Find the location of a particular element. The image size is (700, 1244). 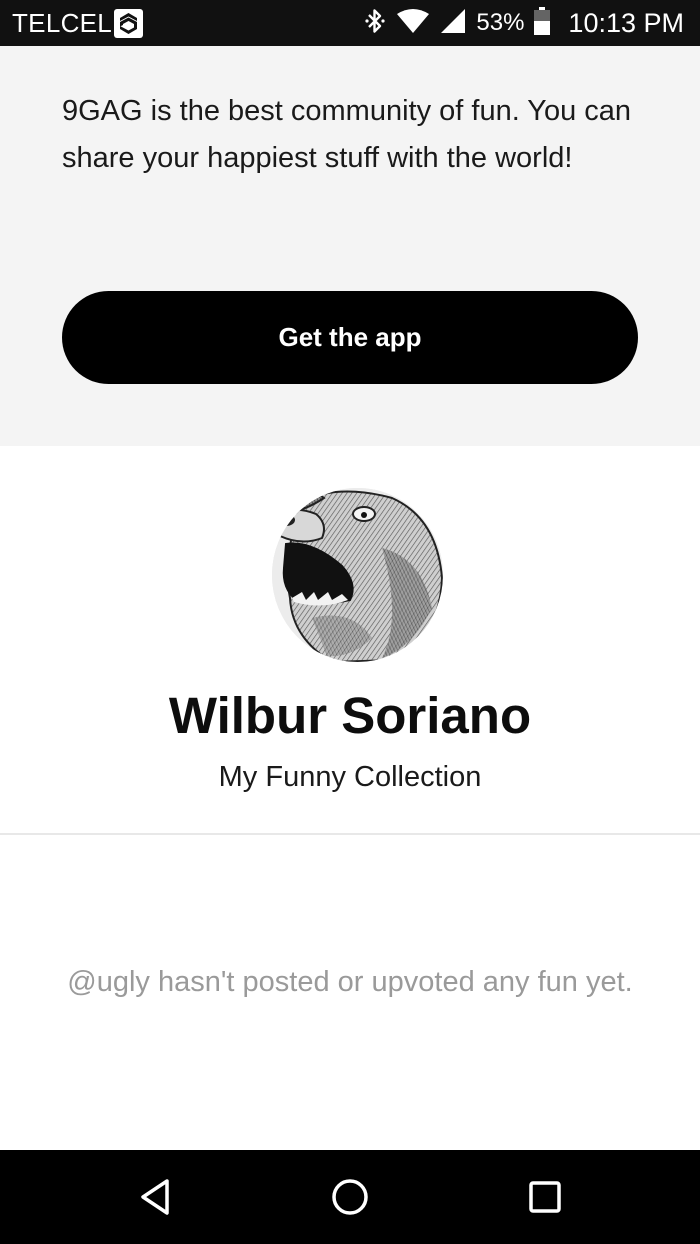

status-icons: 53% 10:13 PM is located at coordinates (524, 23).